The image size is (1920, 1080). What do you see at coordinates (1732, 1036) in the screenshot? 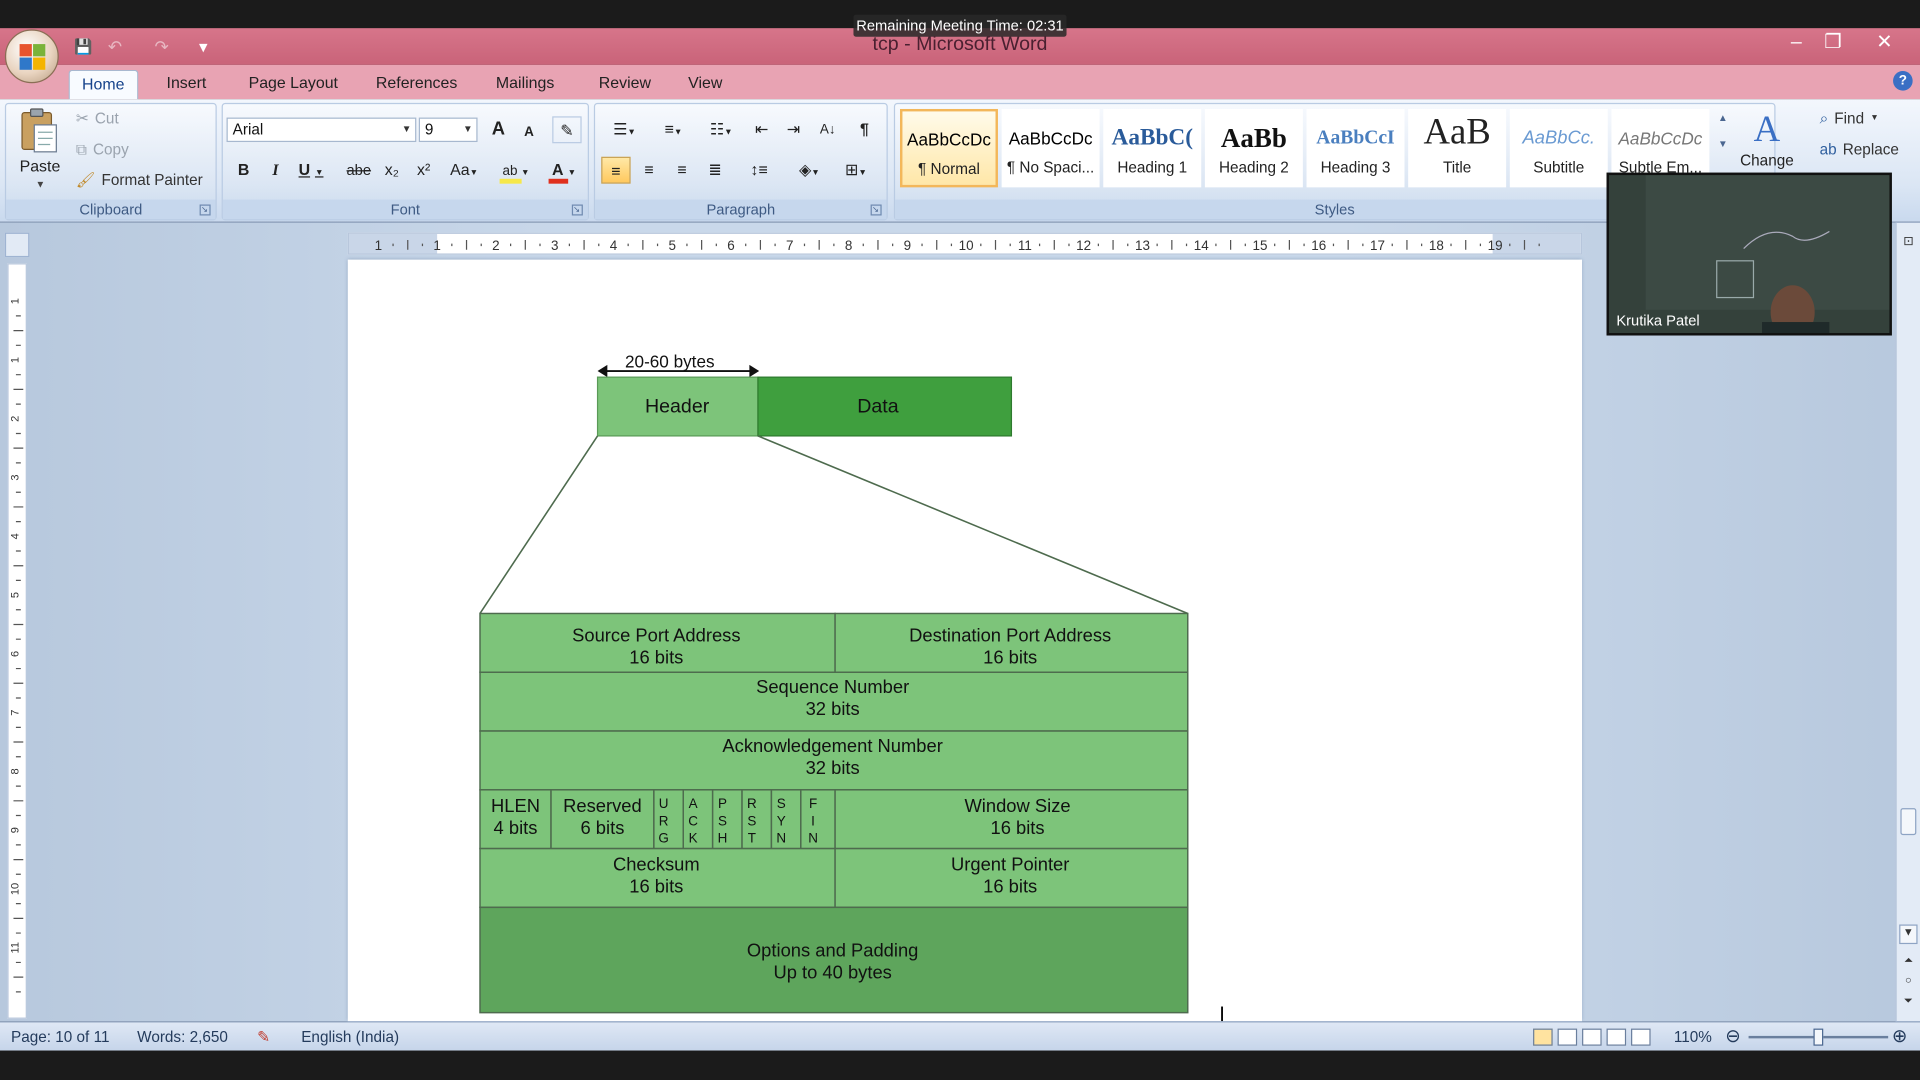
I see `zoom-out-icon: ⊖` at bounding box center [1732, 1036].